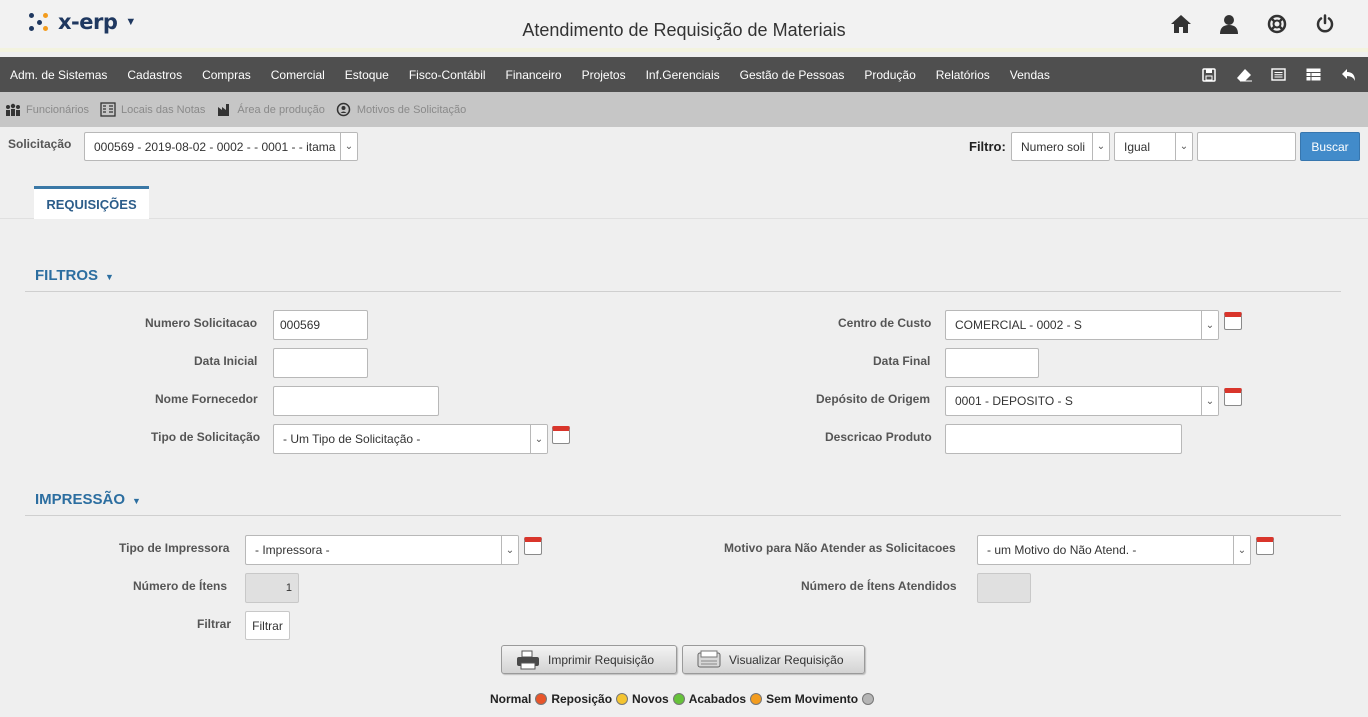 The height and width of the screenshot is (717, 1368). Describe the element at coordinates (57, 109) in the screenshot. I see `shortcut-label: Funcionários` at that location.